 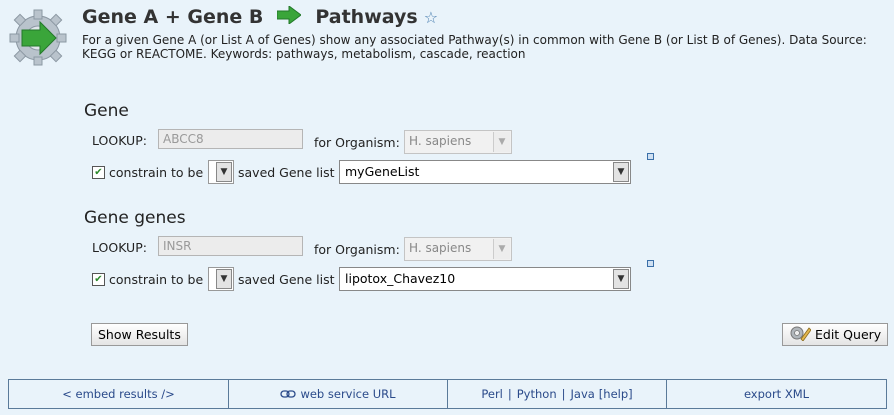 I want to click on embed-results-link: < embed results />, so click(x=119, y=394).